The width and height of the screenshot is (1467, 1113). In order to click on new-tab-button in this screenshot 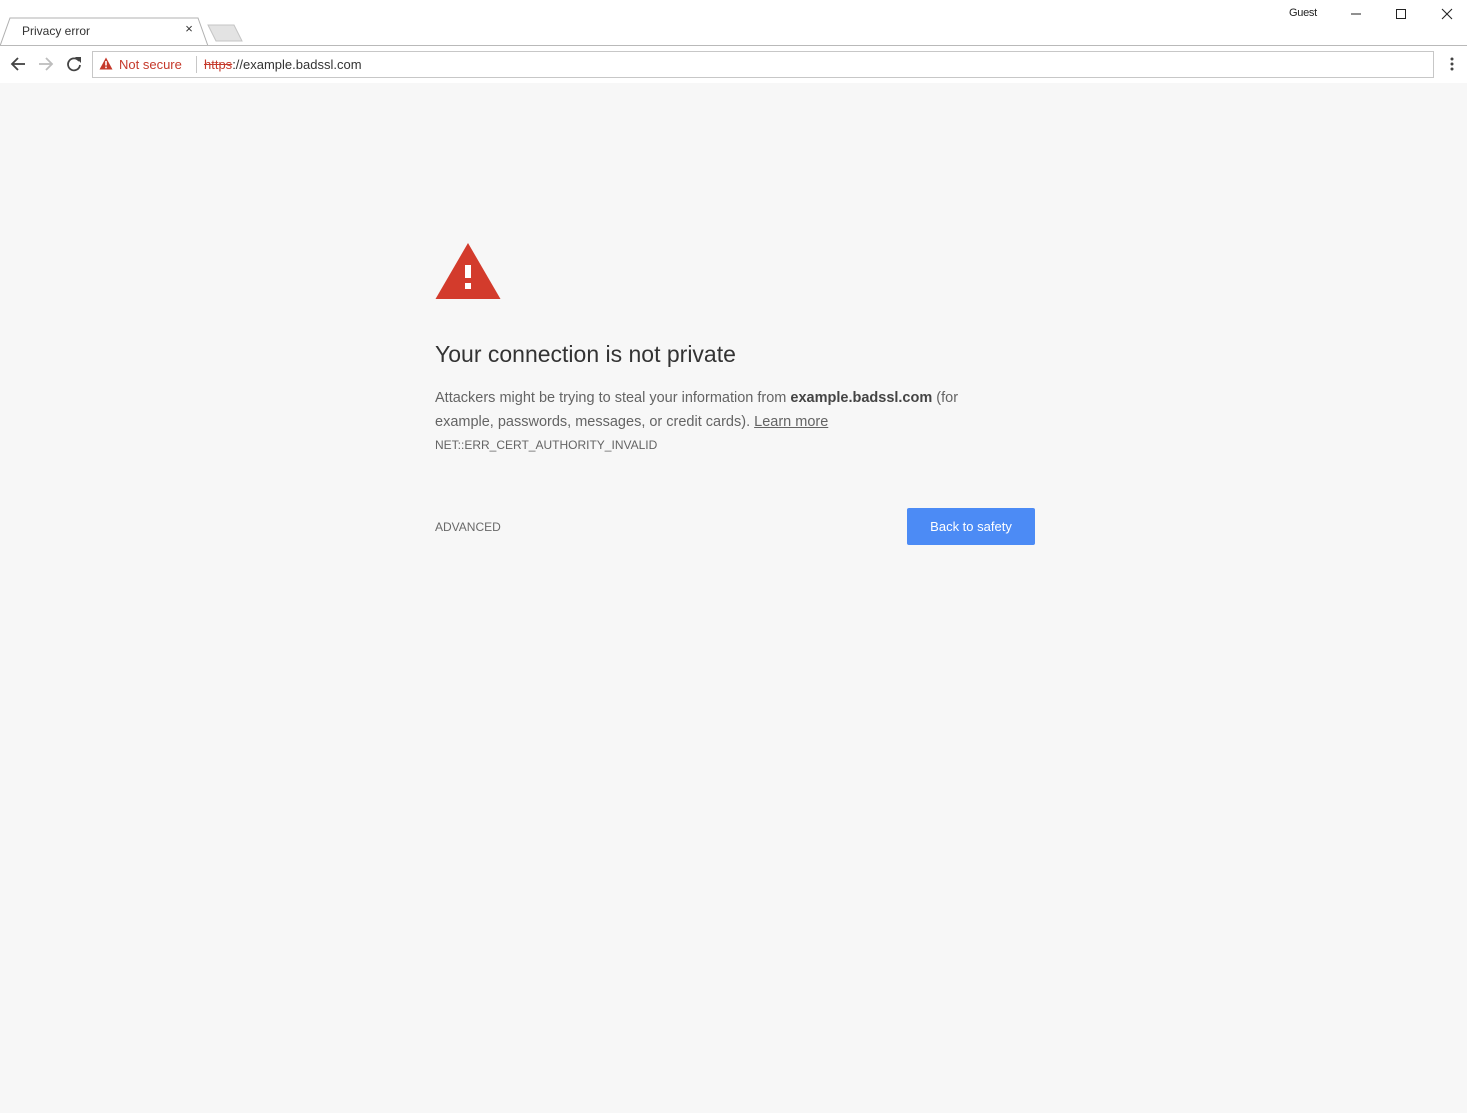, I will do `click(225, 33)`.